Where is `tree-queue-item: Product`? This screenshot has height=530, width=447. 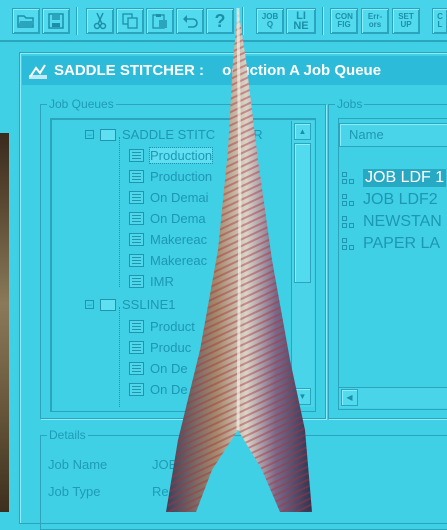 tree-queue-item: Product is located at coordinates (162, 326).